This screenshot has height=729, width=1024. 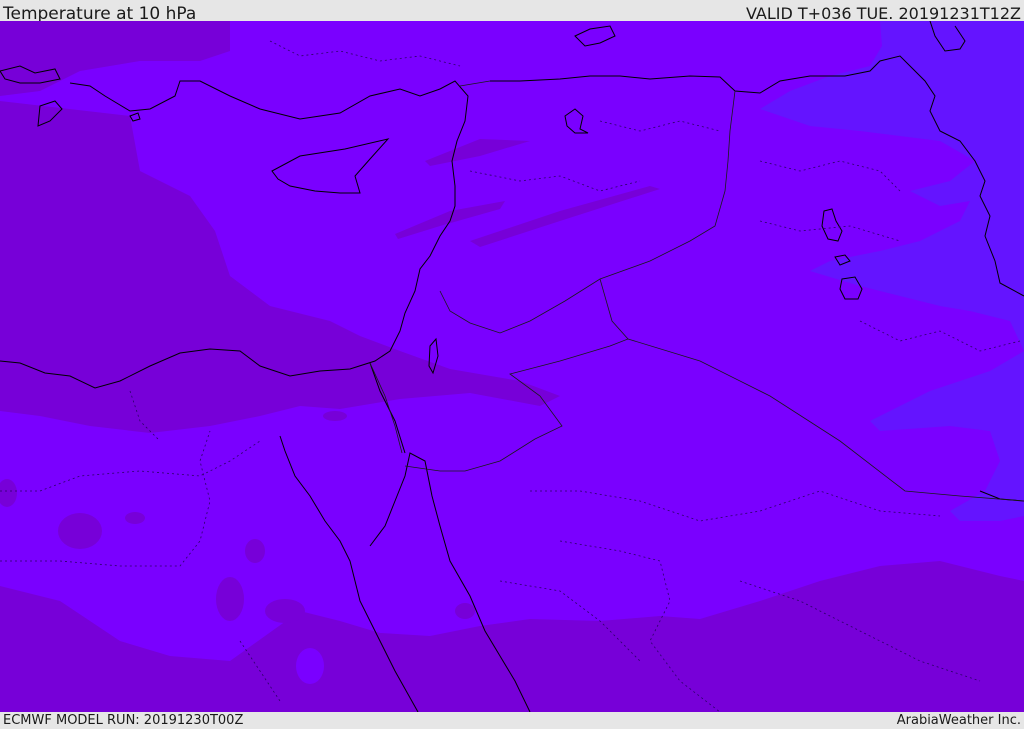 I want to click on model-run-label: ECMWF MODEL RUN: 20191230T00Z, so click(x=123, y=720).